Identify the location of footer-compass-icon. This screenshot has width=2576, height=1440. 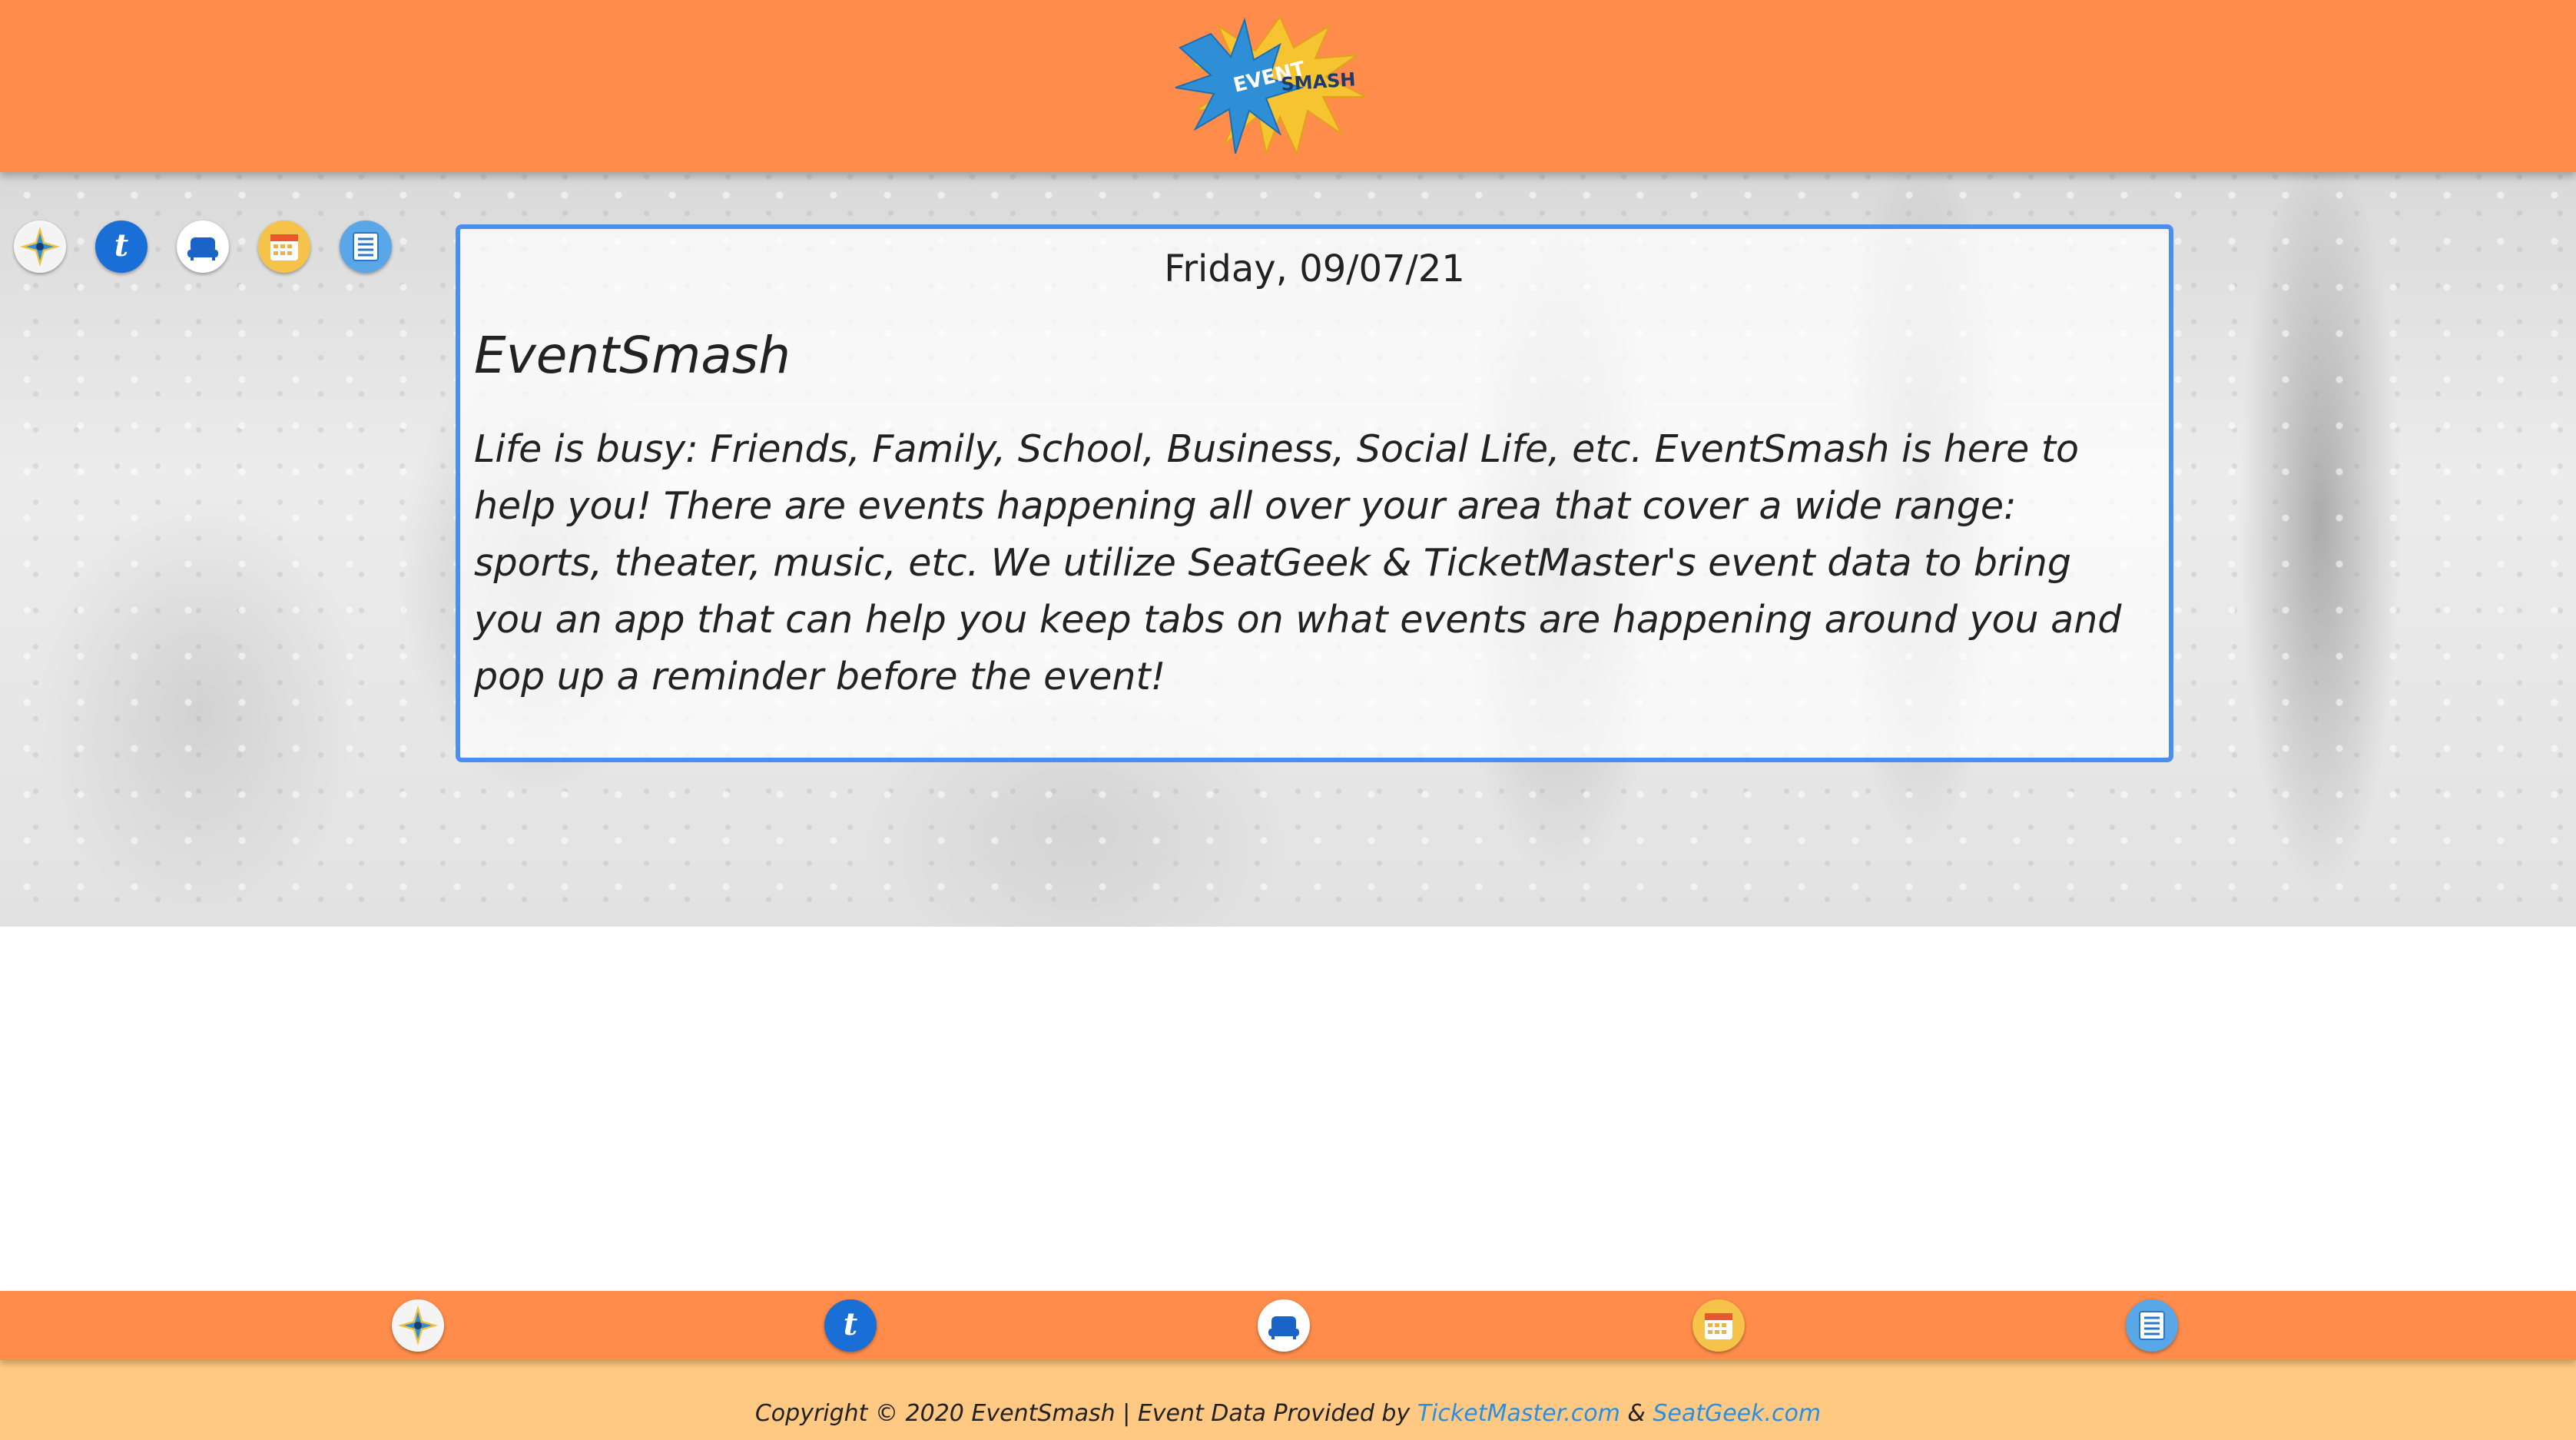
(418, 1326).